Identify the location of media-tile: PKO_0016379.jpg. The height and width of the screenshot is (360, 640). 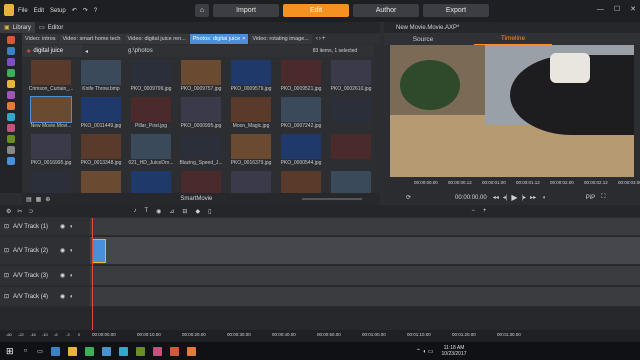
(251, 151).